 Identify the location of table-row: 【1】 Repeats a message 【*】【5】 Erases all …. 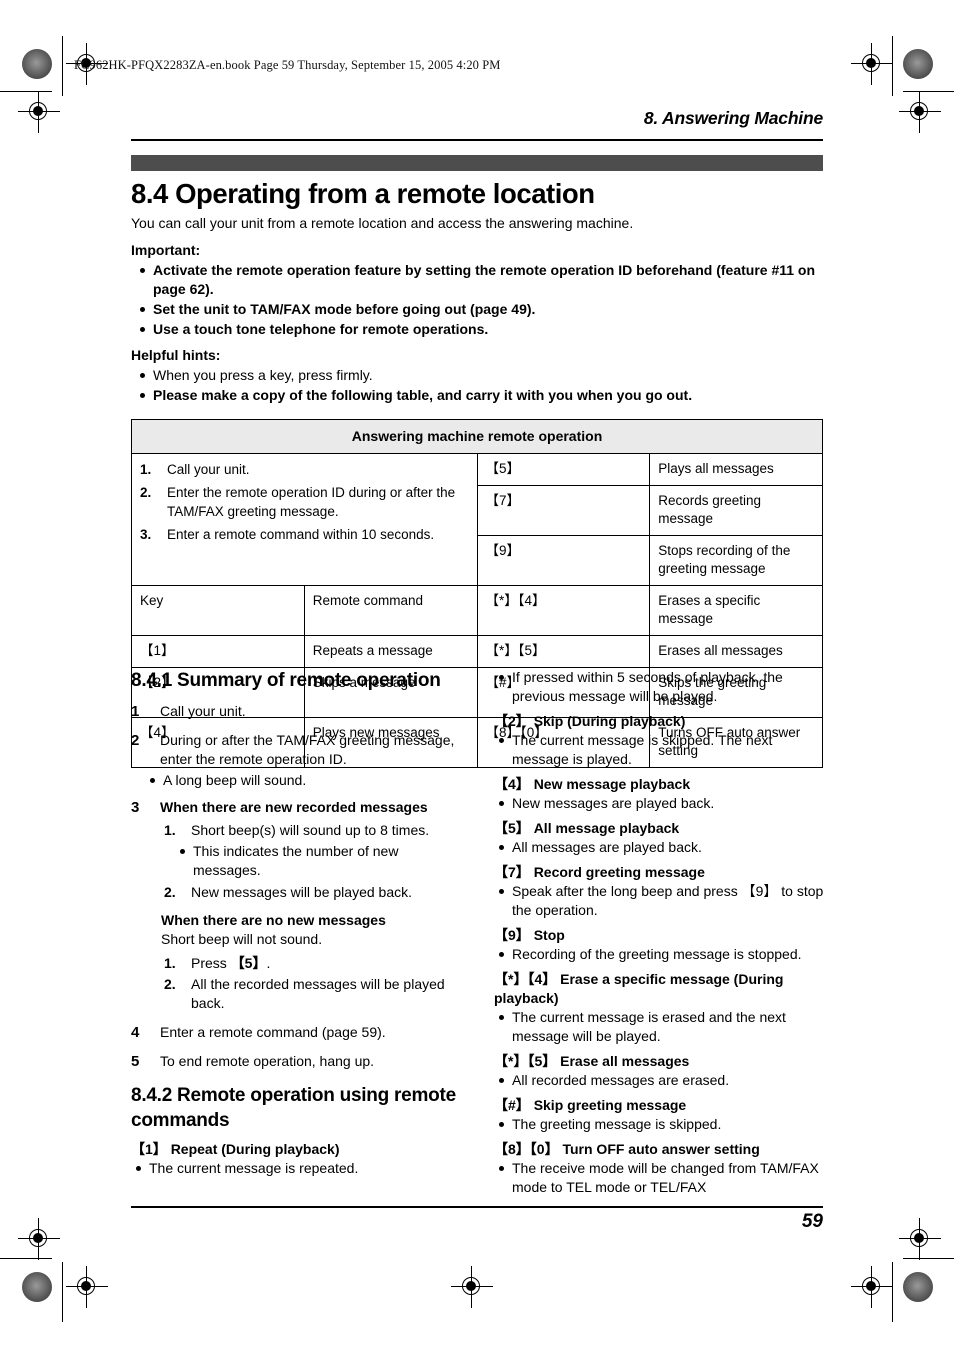
(477, 651).